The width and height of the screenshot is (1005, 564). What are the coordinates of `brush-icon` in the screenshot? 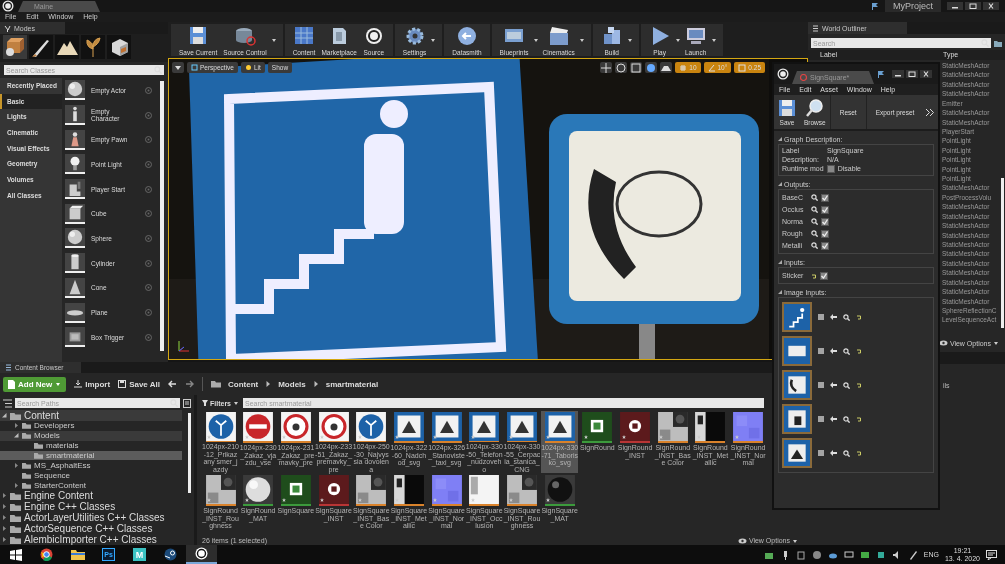 It's located at (41, 47).